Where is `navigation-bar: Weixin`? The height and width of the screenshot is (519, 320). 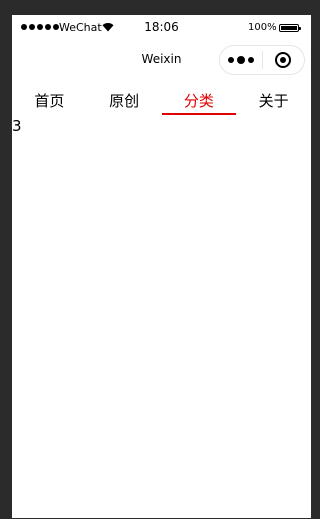 navigation-bar: Weixin is located at coordinates (161, 60).